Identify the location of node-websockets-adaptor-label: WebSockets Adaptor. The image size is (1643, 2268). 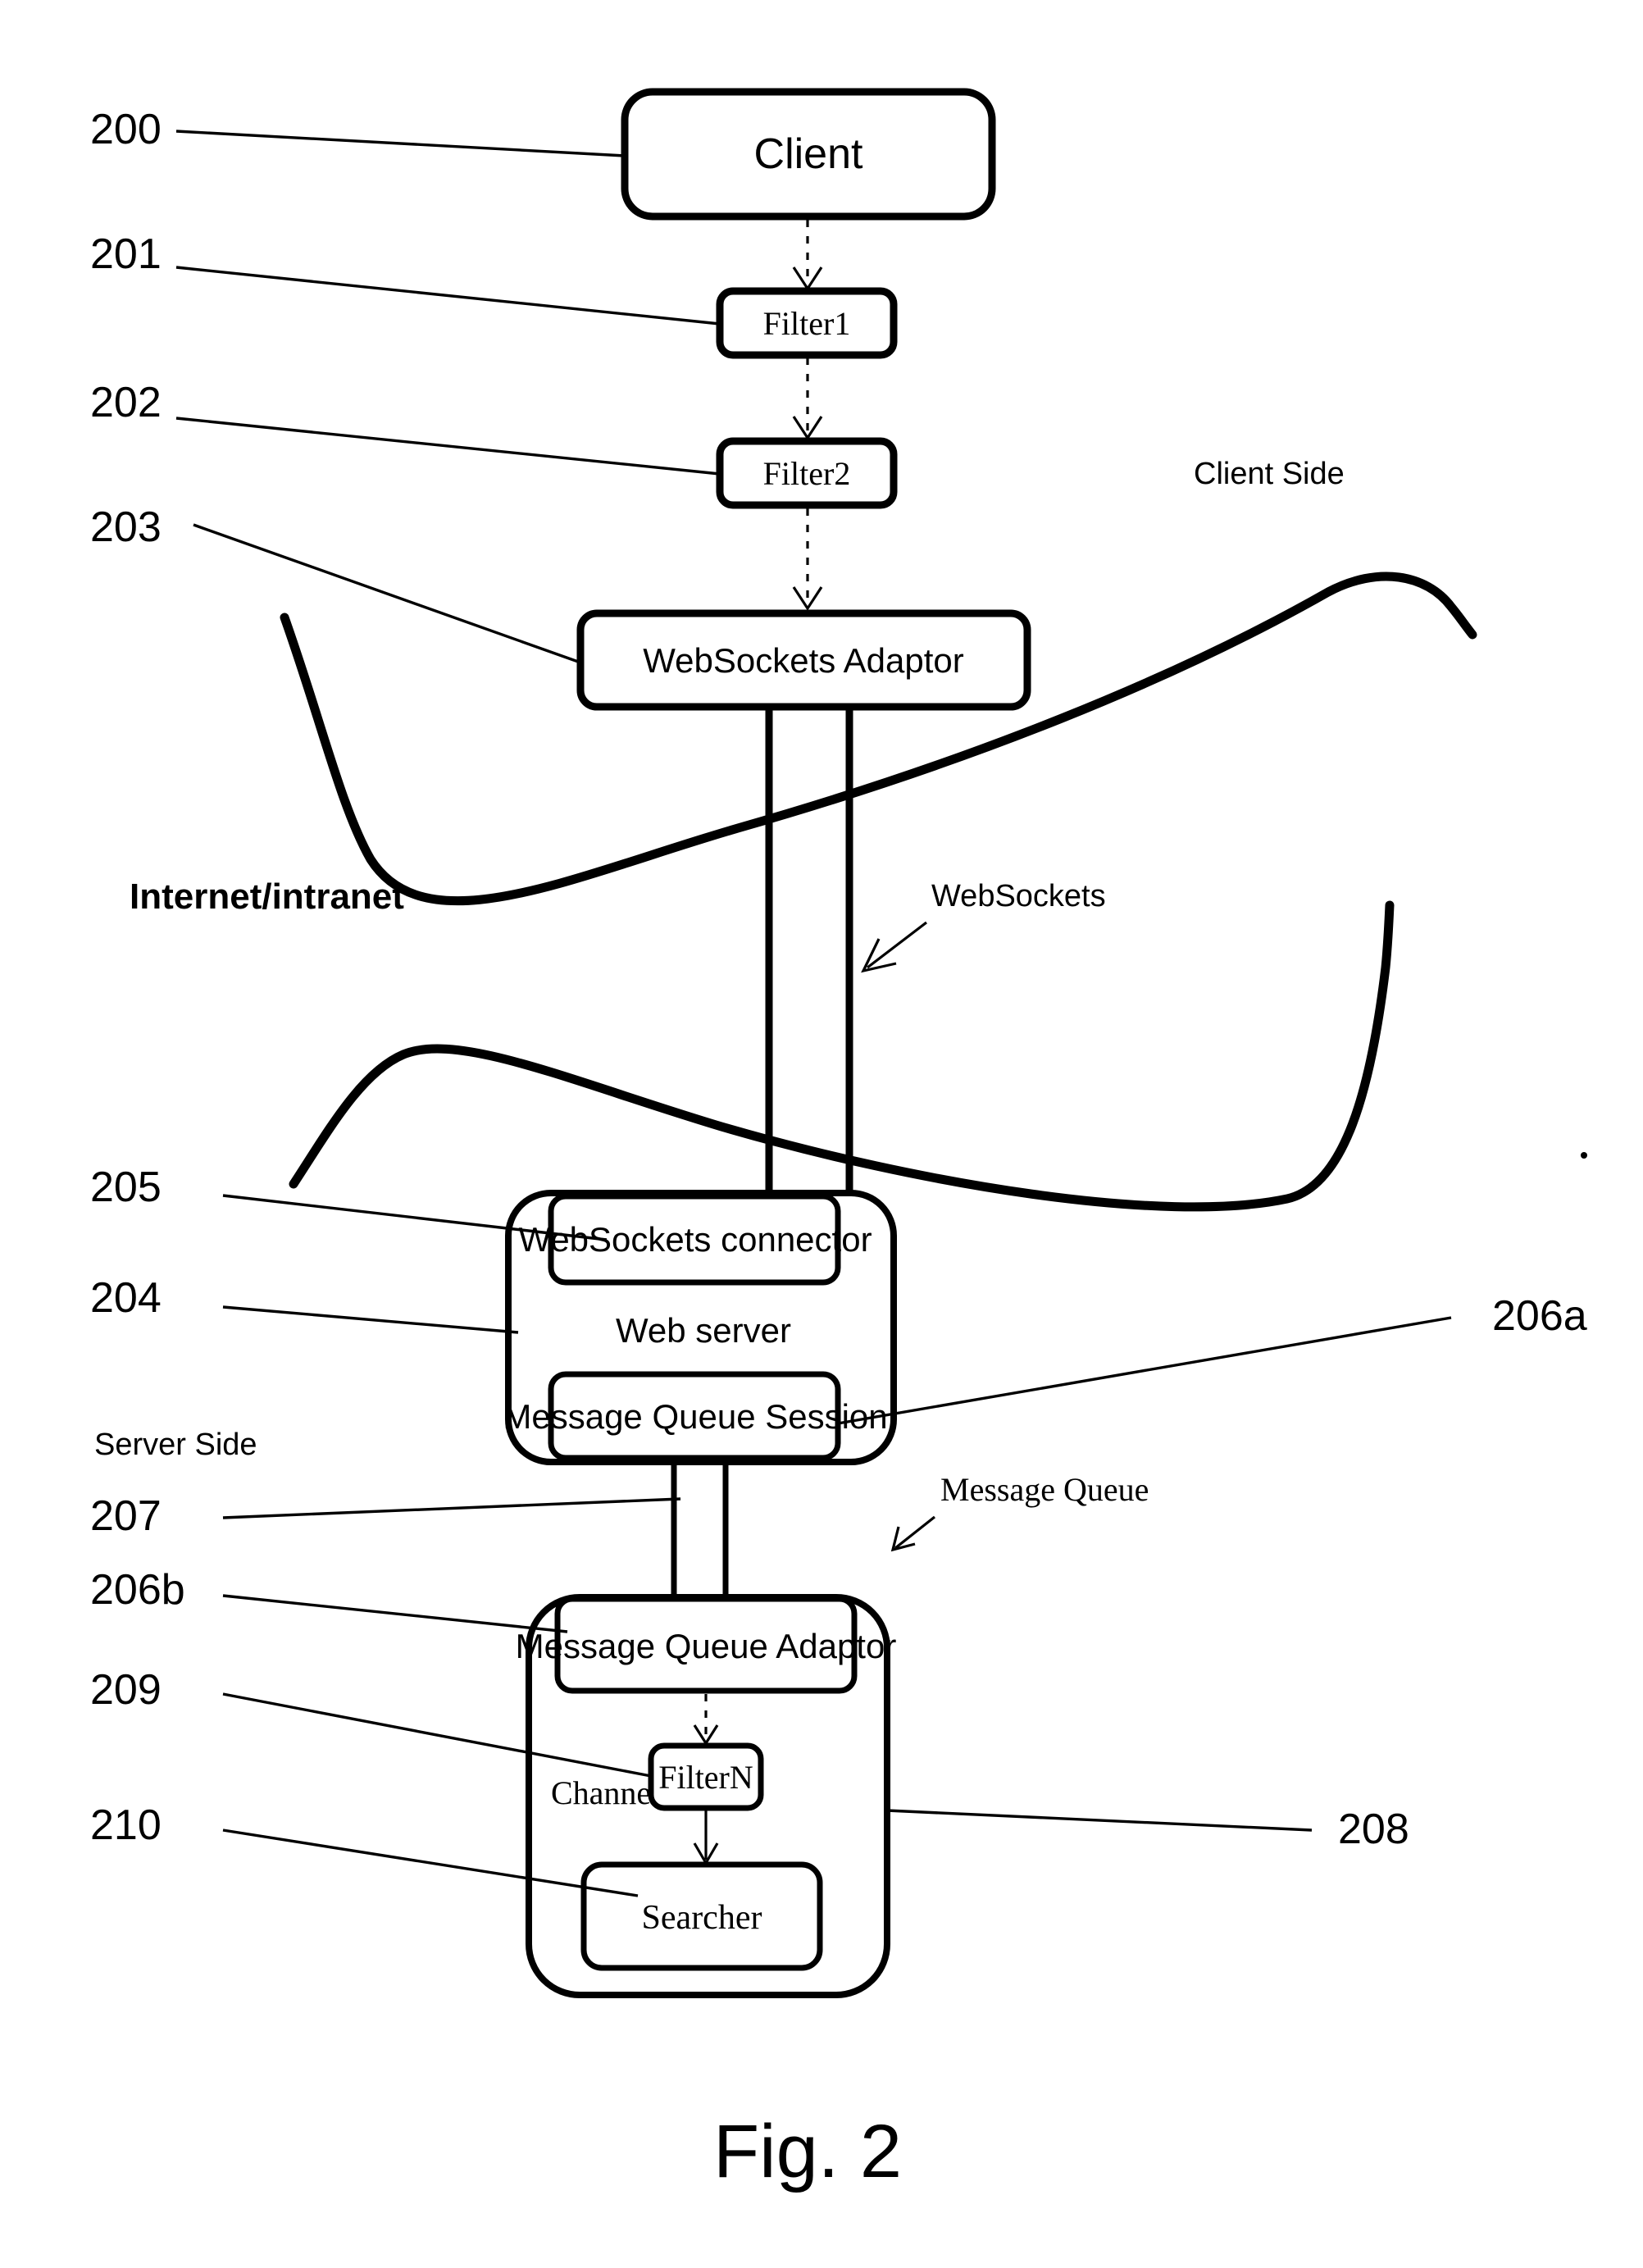
(803, 660).